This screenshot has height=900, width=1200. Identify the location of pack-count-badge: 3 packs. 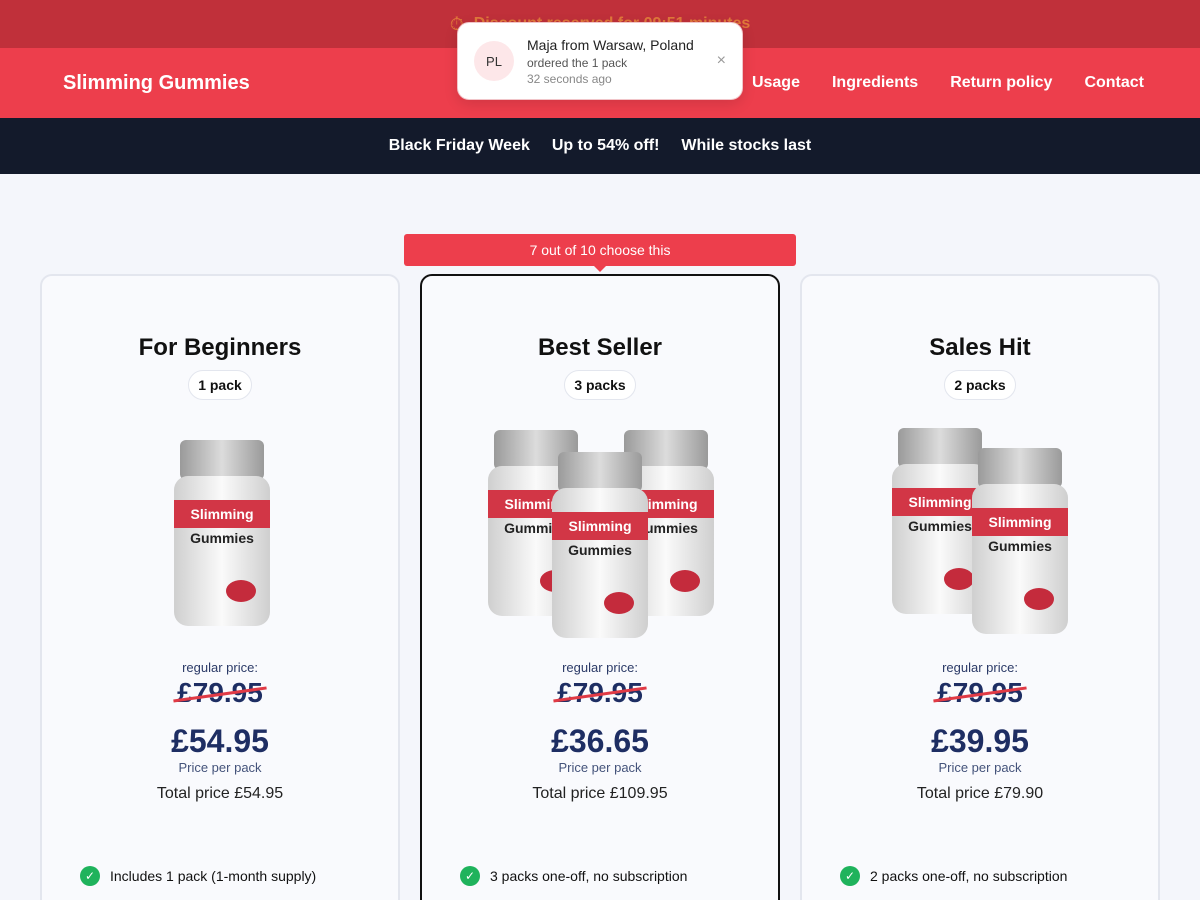
(600, 385).